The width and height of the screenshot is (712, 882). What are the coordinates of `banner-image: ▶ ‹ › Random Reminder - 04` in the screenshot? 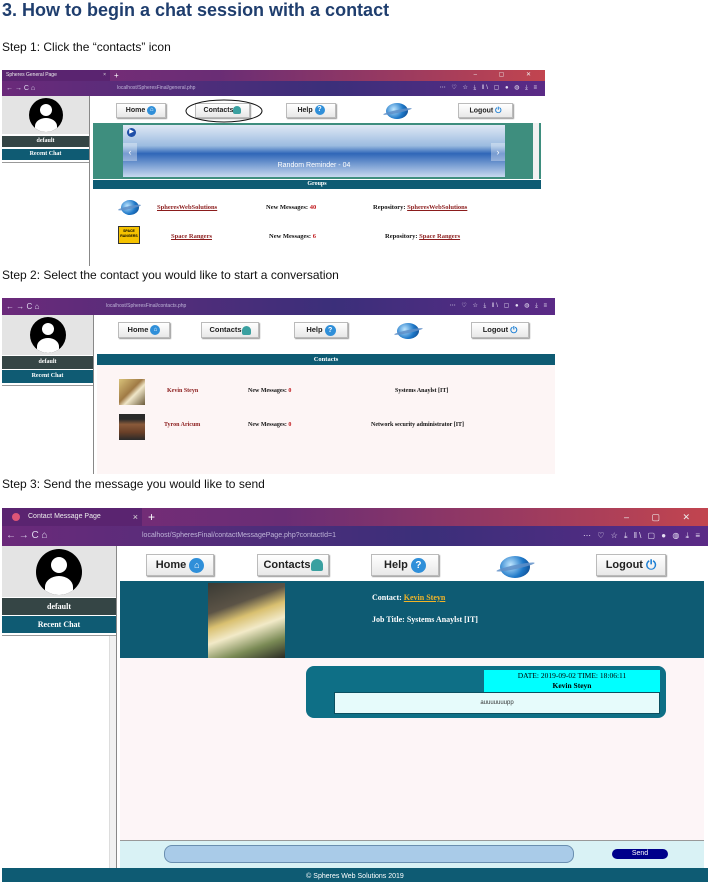 It's located at (314, 151).